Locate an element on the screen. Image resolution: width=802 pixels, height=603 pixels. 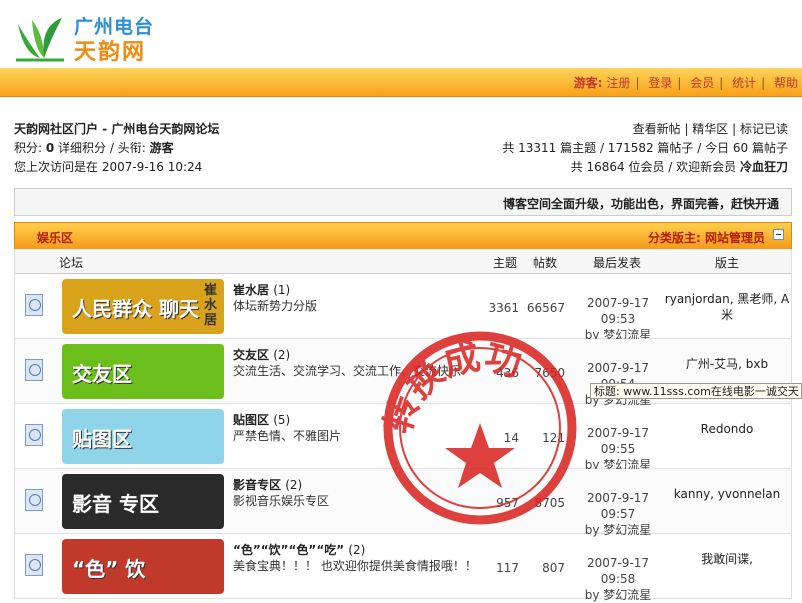
forum-last-post: 2007-9-17 09:53 by 梦幻流星 is located at coordinates (618, 319).